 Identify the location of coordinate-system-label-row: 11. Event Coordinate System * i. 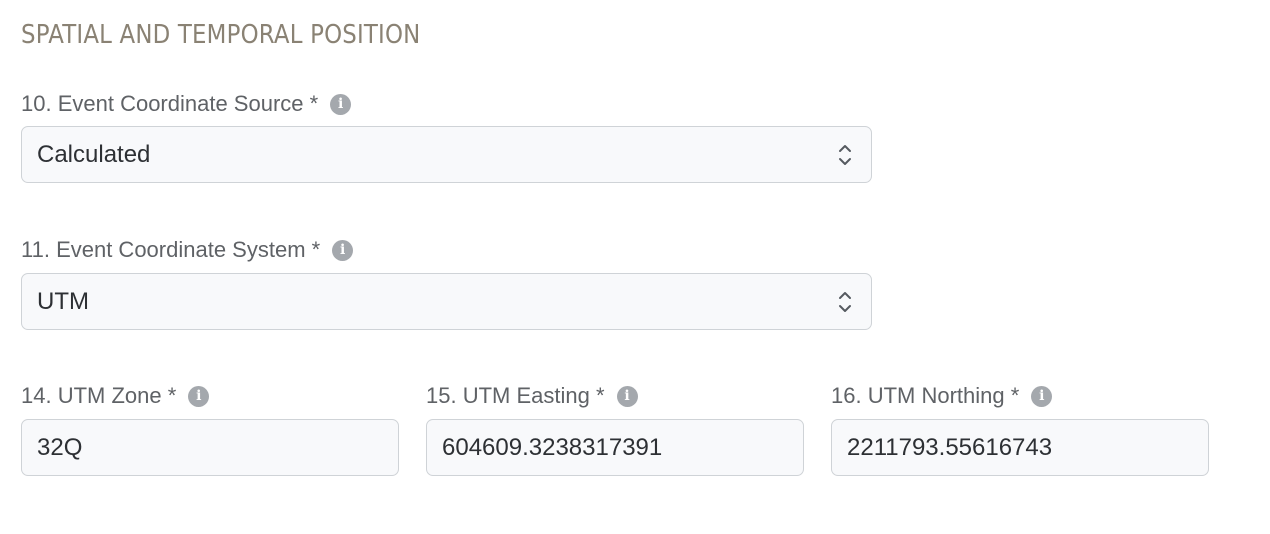
(187, 249).